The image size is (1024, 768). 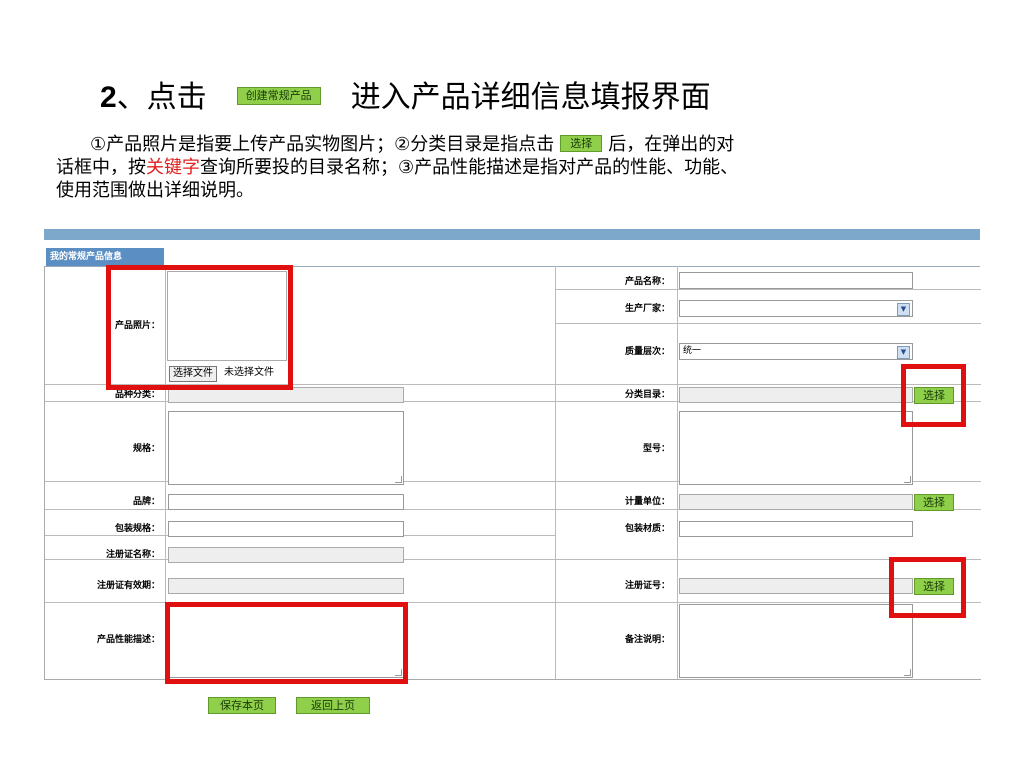 I want to click on label-pack-spec: 包装规格：, so click(x=137, y=529).